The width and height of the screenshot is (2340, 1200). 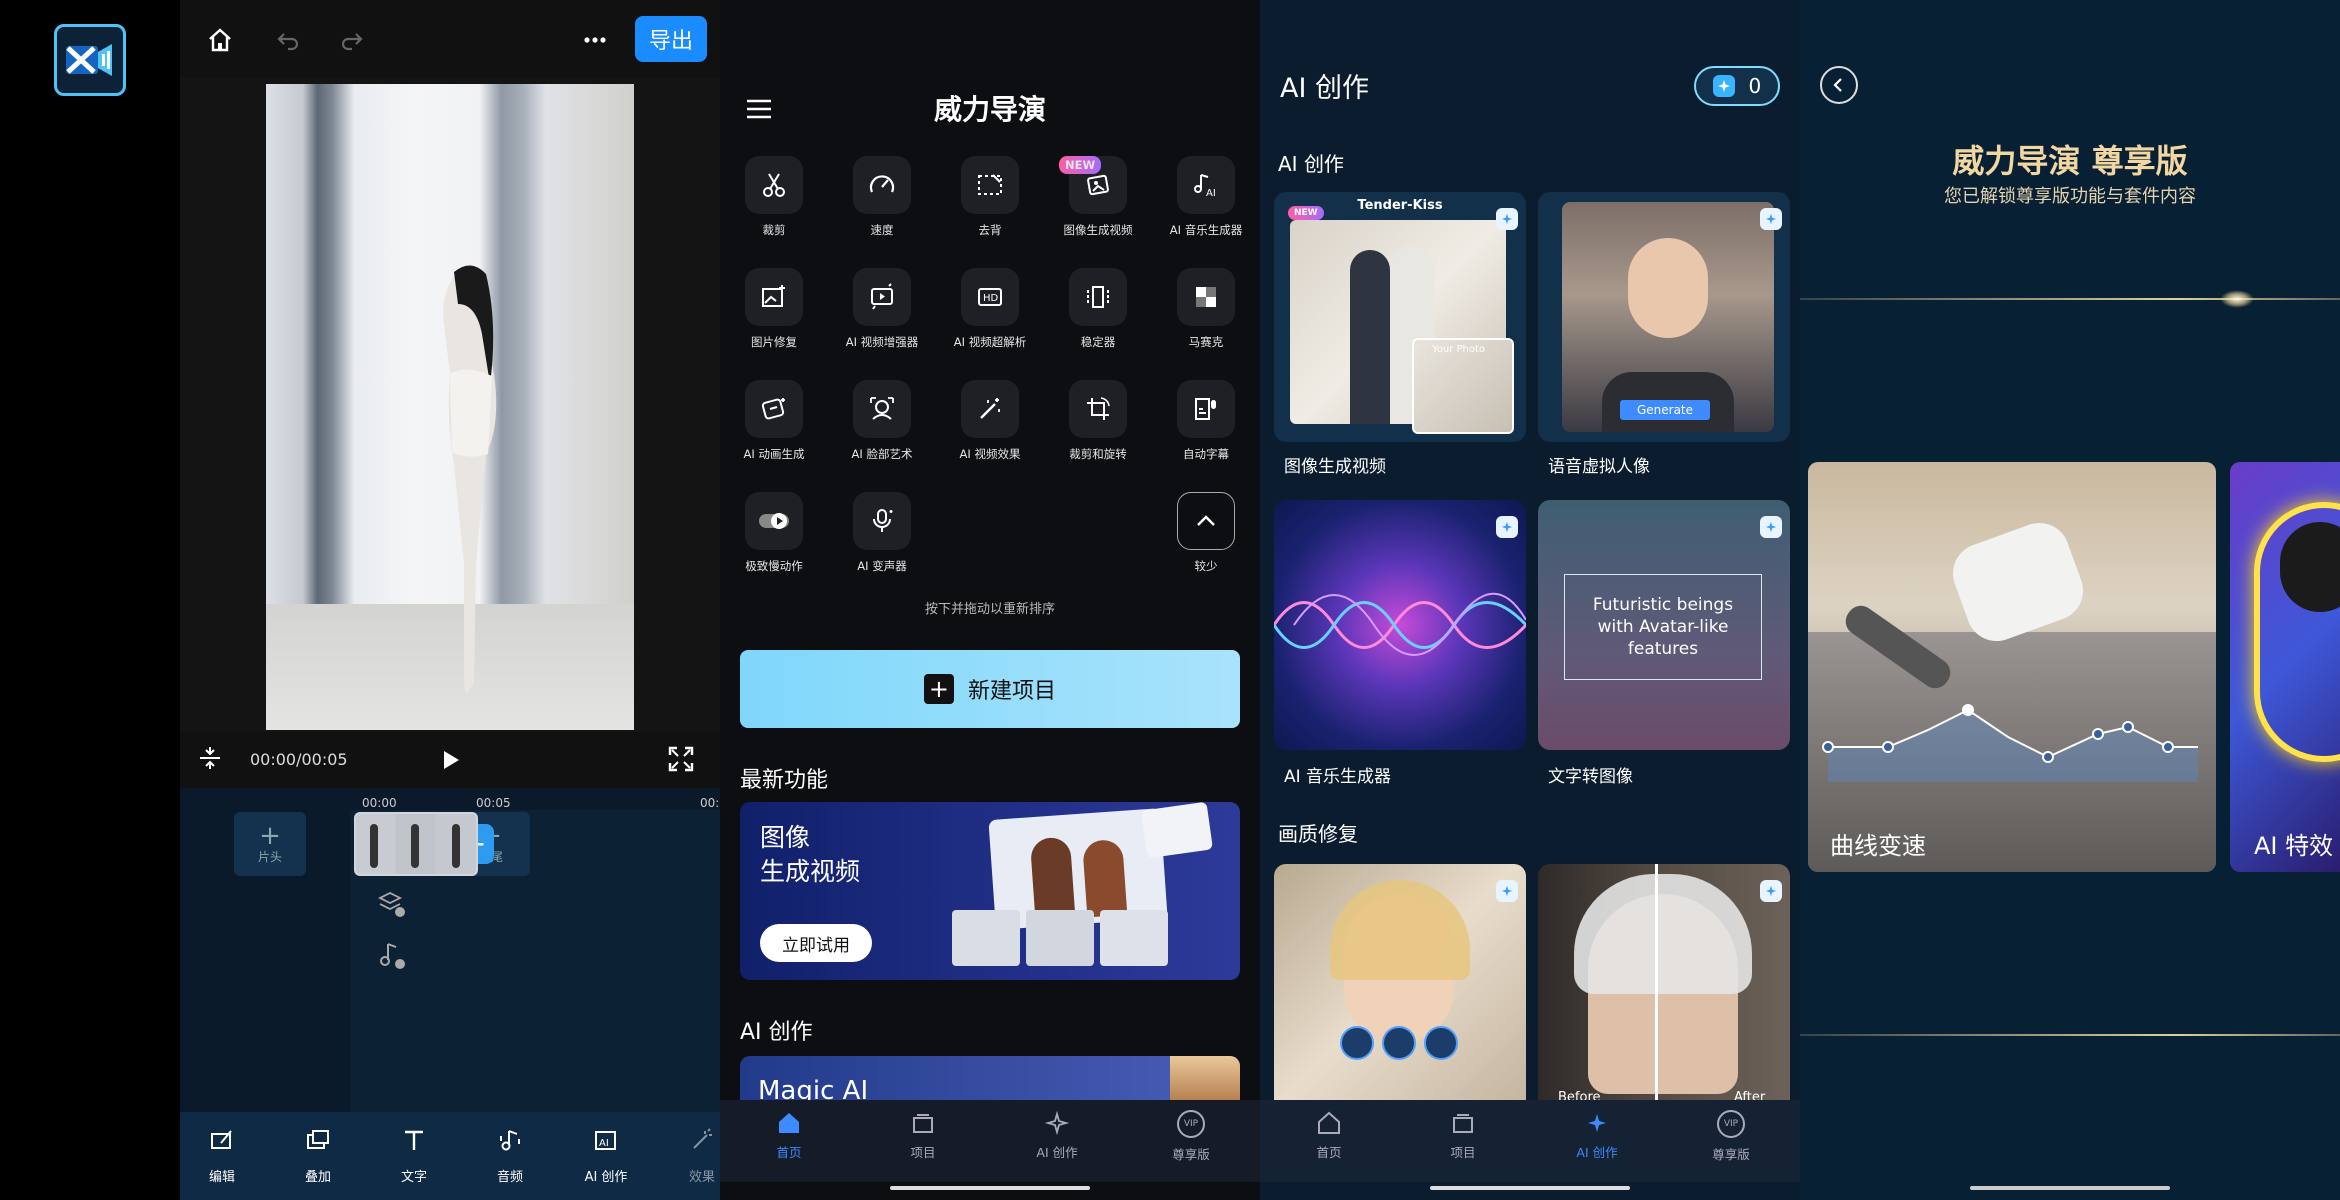 I want to click on tab-text: 文字, so click(x=414, y=1158).